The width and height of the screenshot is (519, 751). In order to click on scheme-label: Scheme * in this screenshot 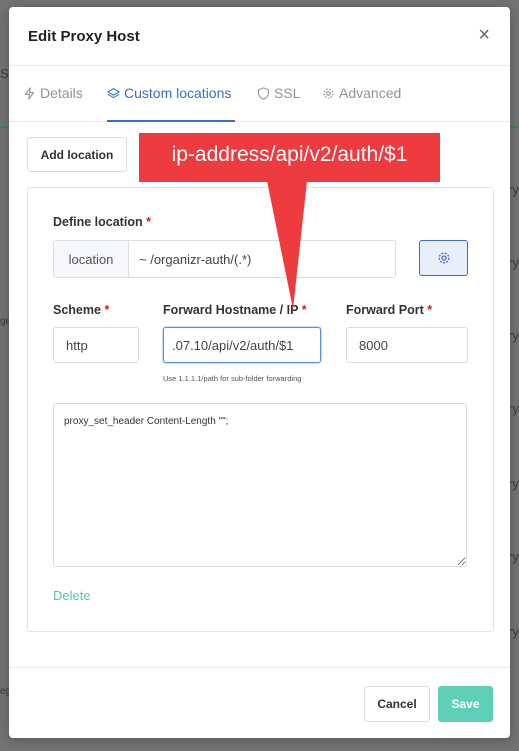, I will do `click(81, 310)`.